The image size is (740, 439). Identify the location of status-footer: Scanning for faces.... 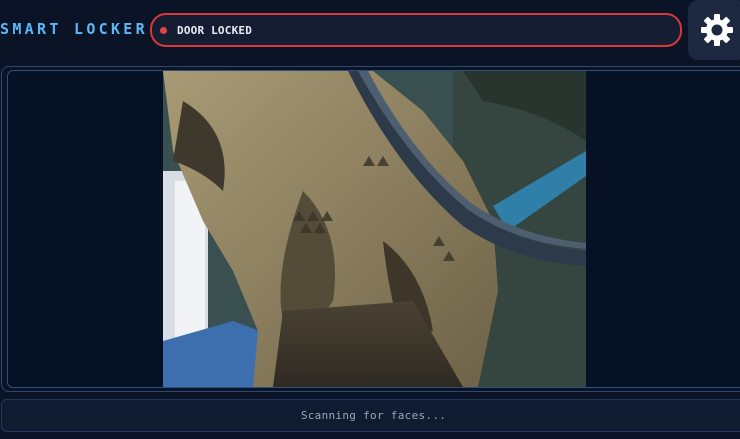
(370, 415).